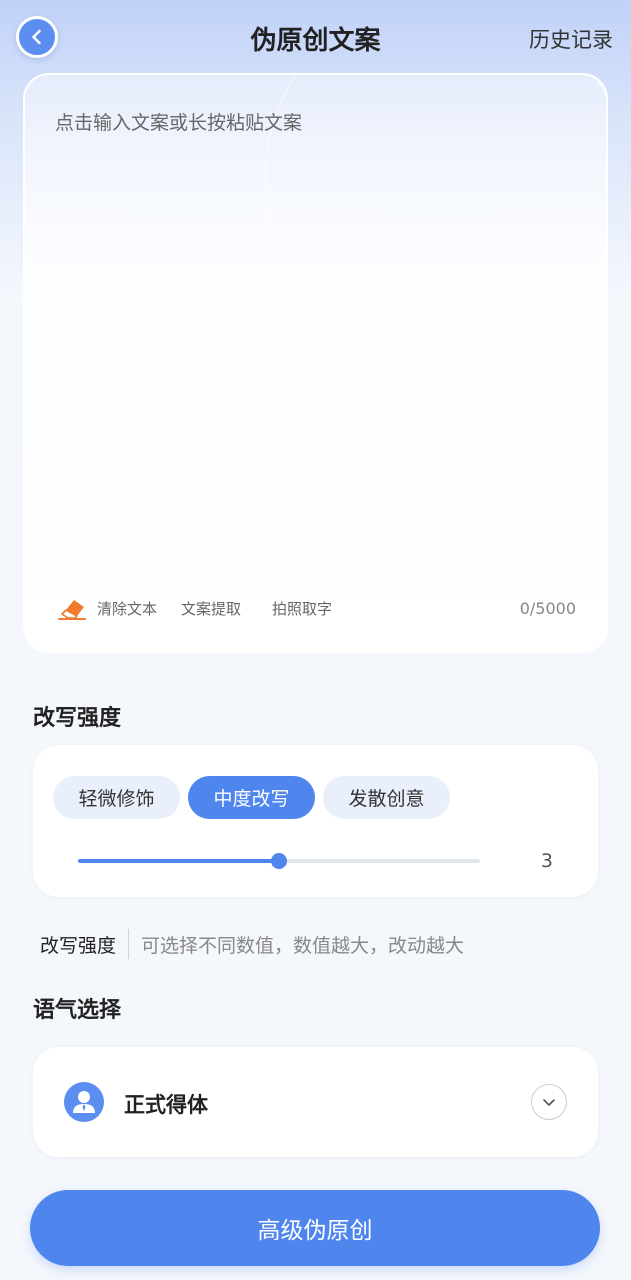 This screenshot has width=631, height=1280. I want to click on slider-thumb, so click(279, 861).